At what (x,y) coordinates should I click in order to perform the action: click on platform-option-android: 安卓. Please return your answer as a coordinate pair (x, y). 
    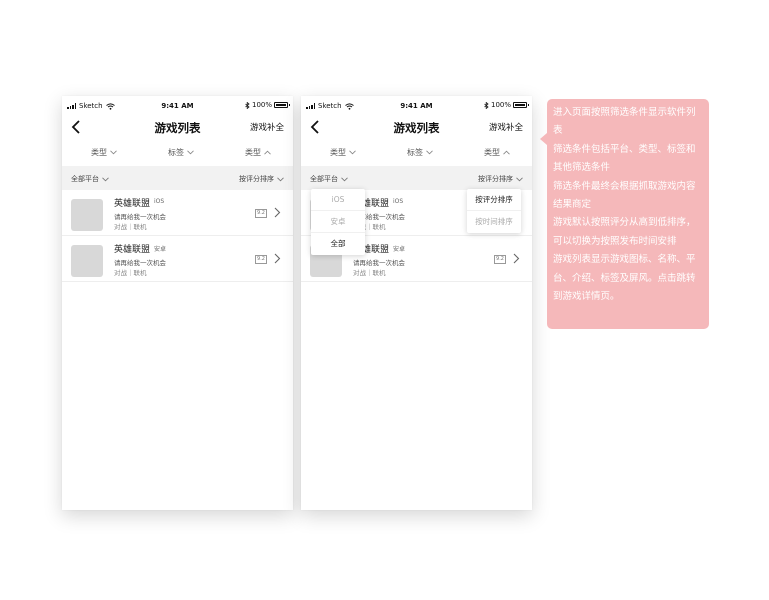
    Looking at the image, I should click on (338, 222).